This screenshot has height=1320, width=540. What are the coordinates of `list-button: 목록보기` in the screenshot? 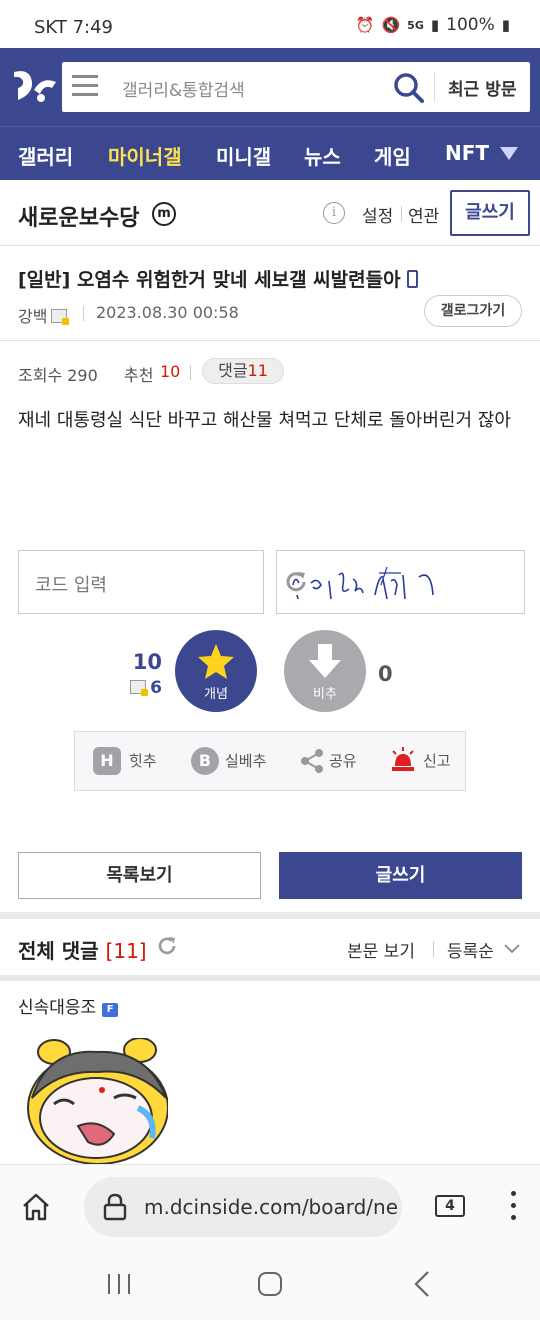 It's located at (139, 875).